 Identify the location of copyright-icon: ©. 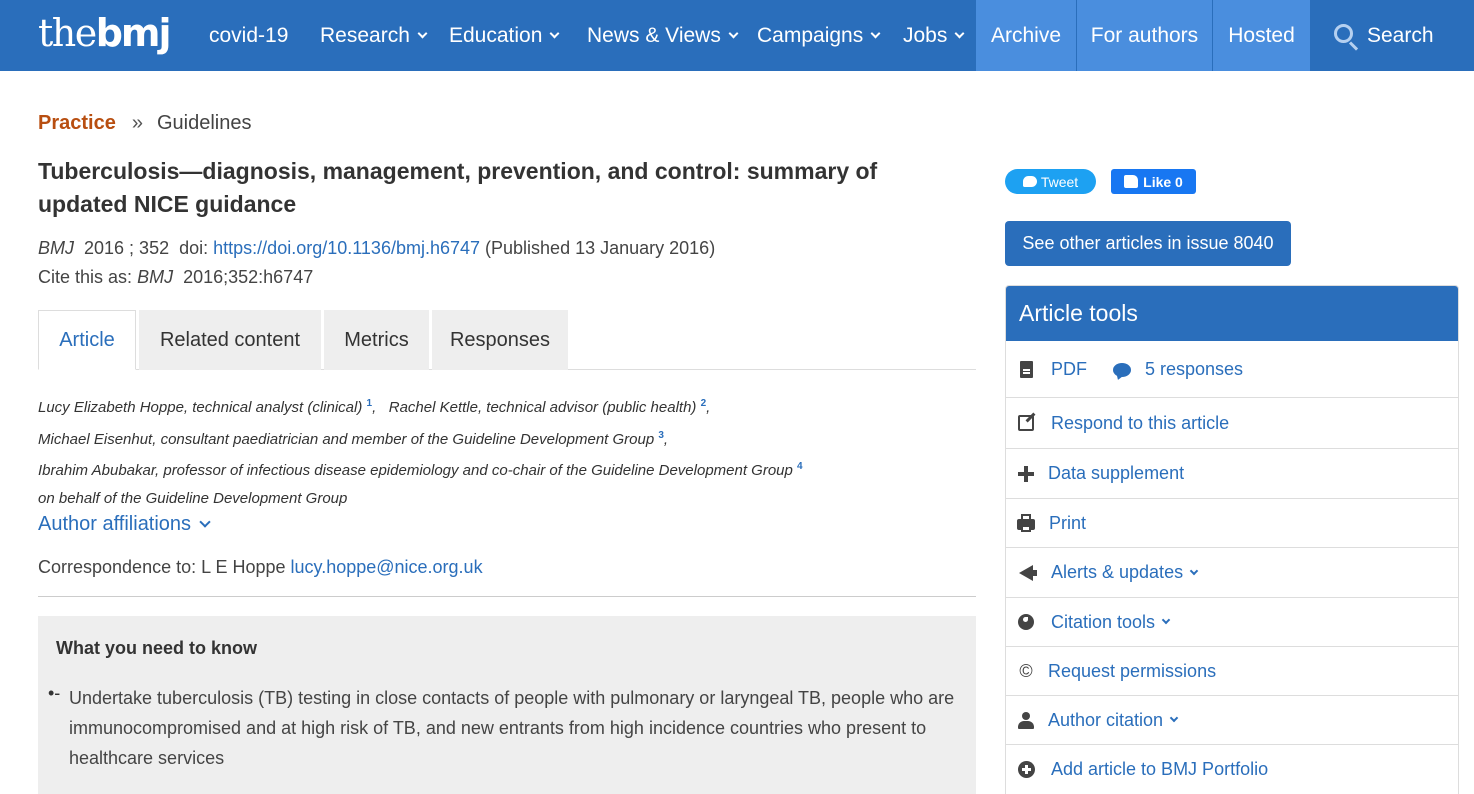
(1026, 670).